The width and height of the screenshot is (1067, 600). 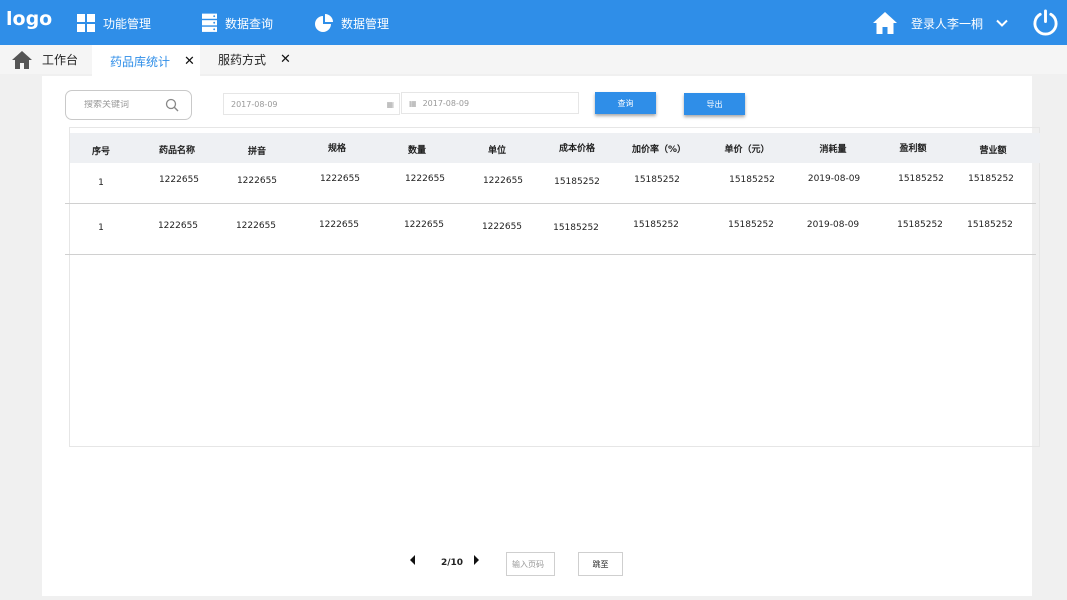 What do you see at coordinates (946, 23) in the screenshot?
I see `user-name: 登录人李一桐` at bounding box center [946, 23].